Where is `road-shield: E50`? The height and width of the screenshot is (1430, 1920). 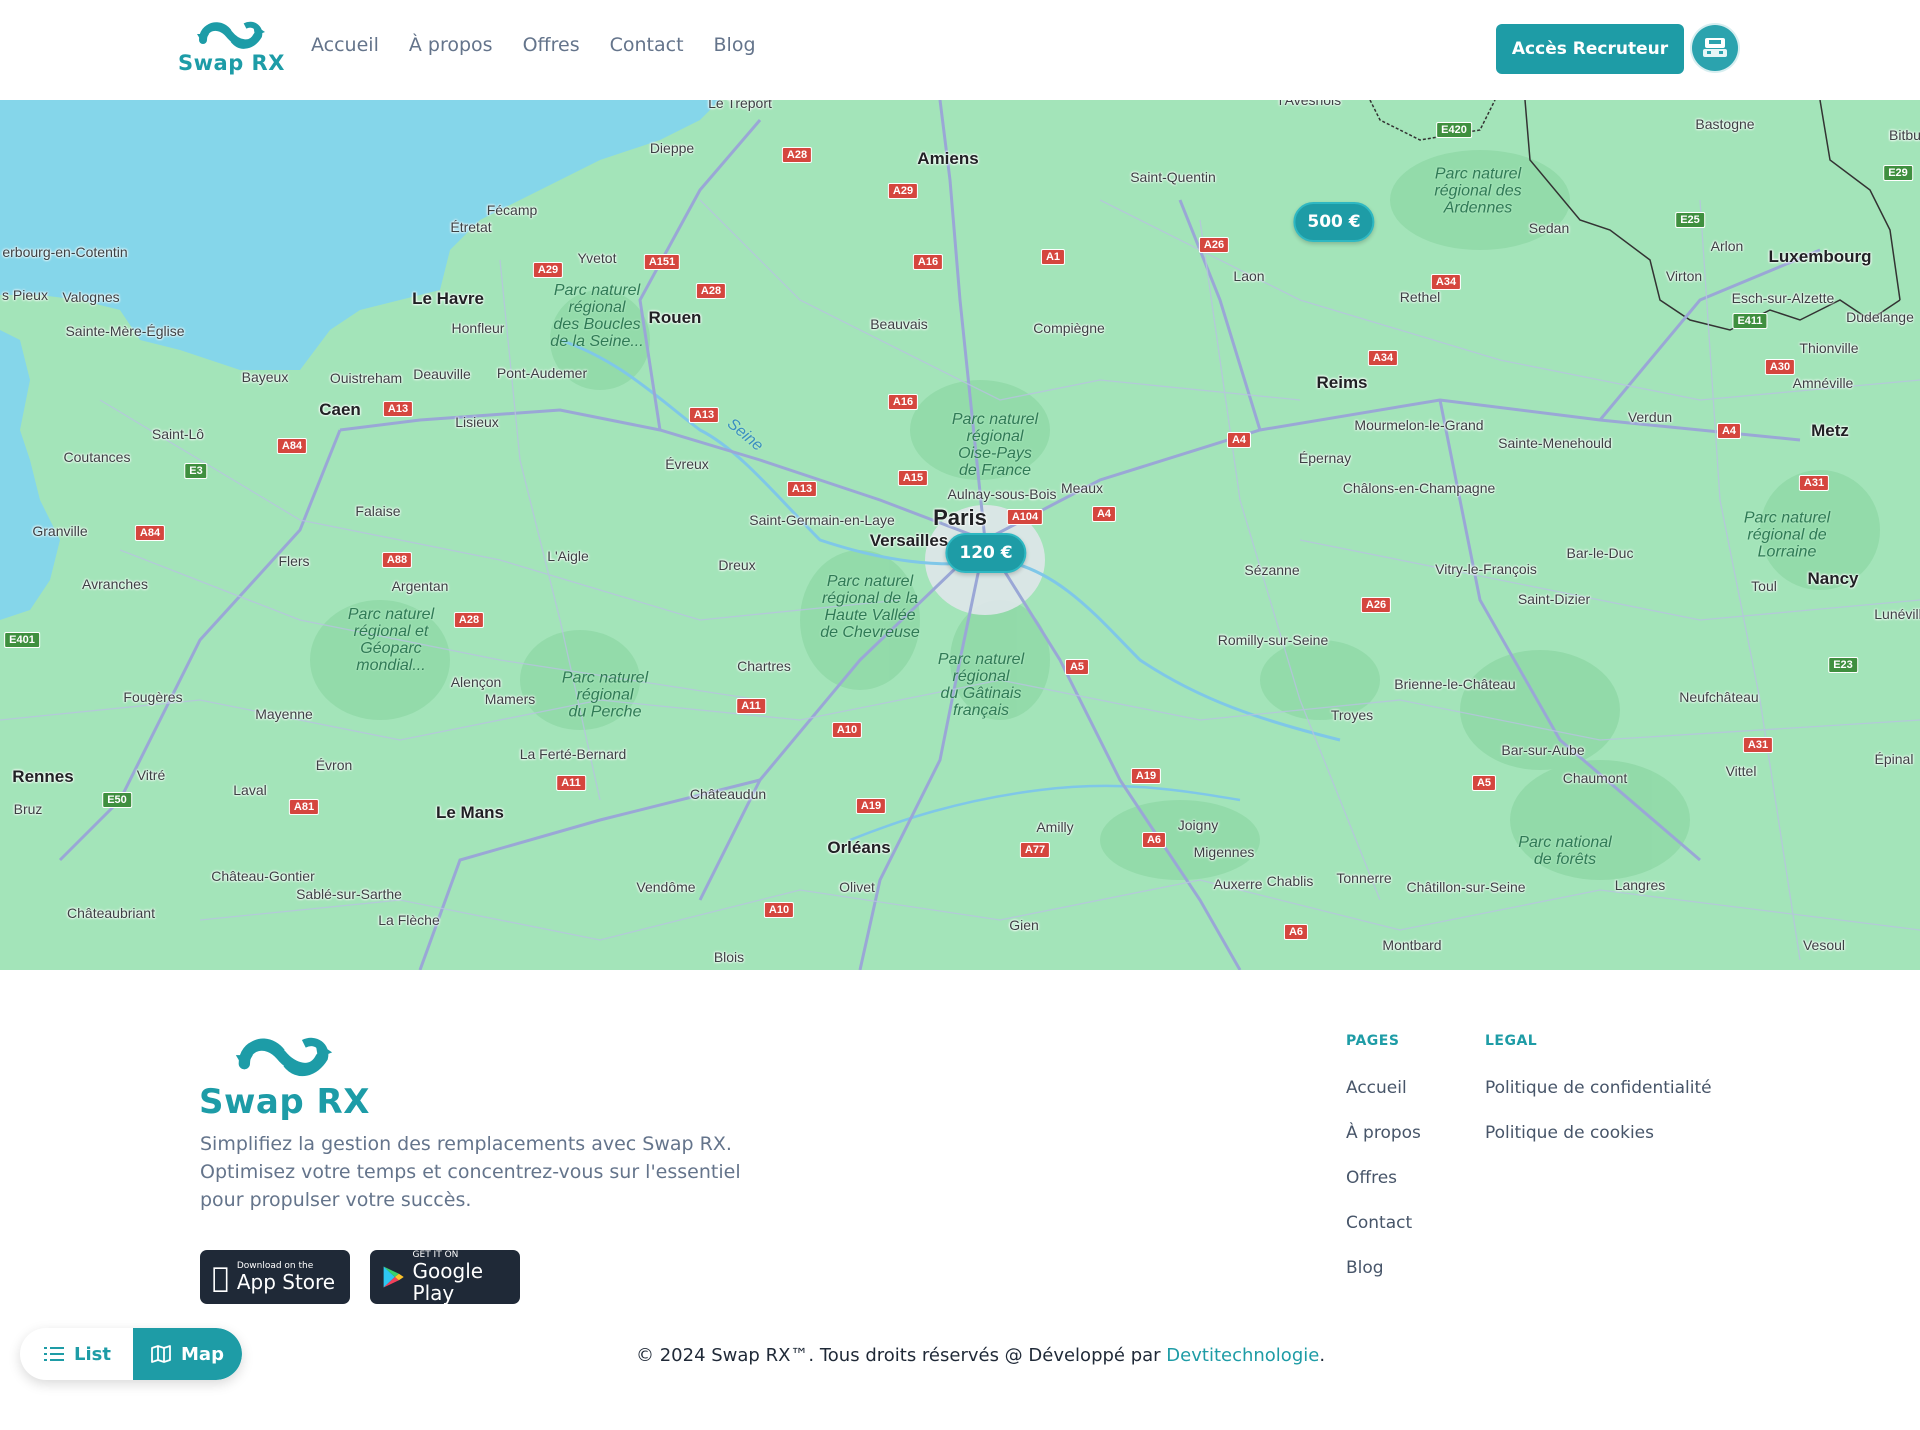
road-shield: E50 is located at coordinates (117, 800).